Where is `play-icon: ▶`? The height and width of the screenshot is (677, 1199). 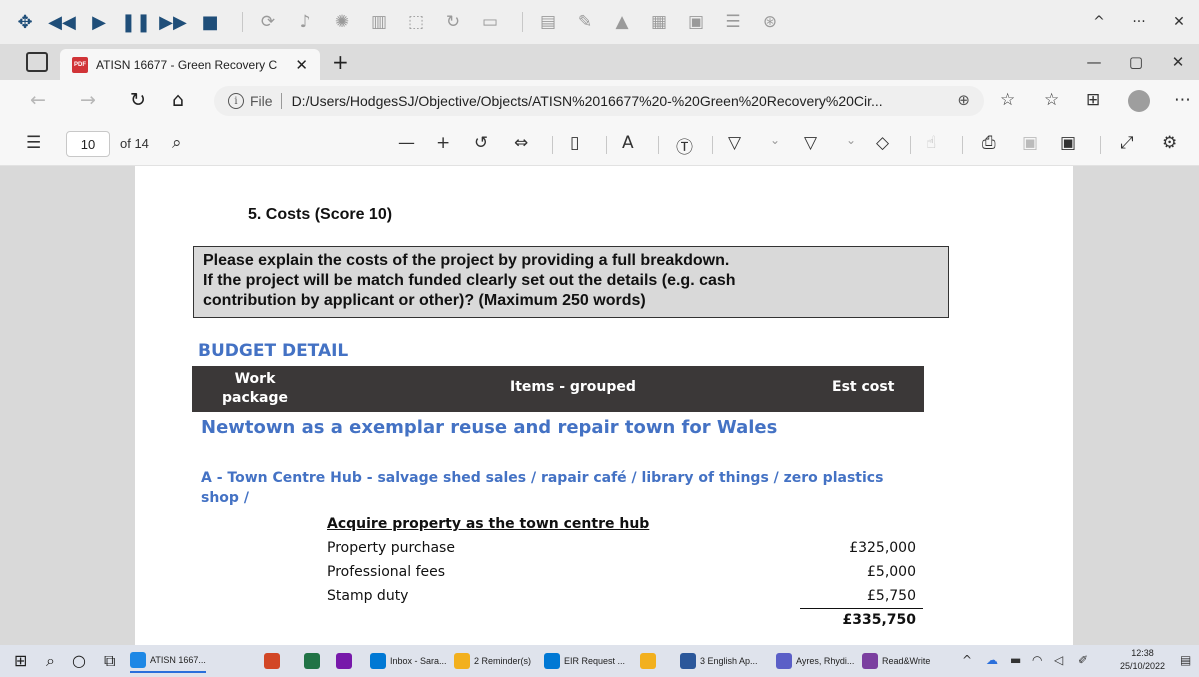 play-icon: ▶ is located at coordinates (99, 22).